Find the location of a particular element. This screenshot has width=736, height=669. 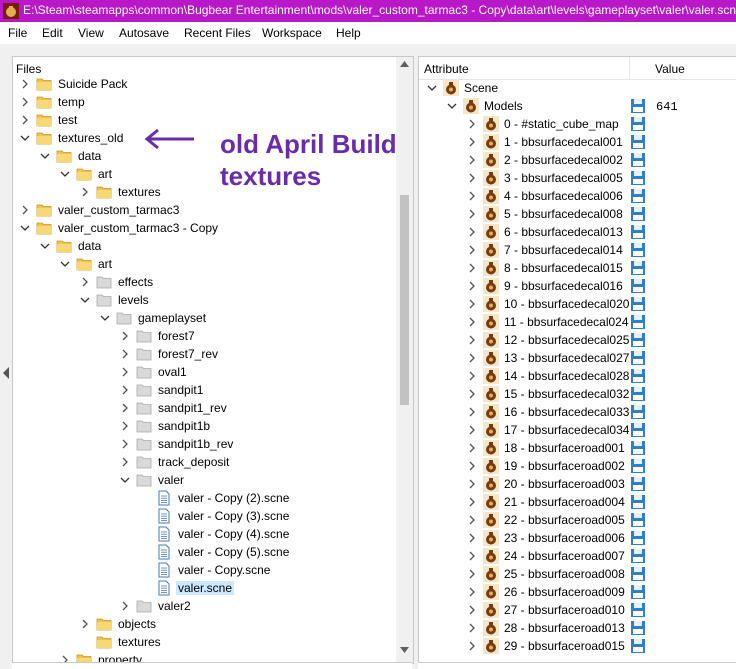

folder-row: effects is located at coordinates (204, 282).